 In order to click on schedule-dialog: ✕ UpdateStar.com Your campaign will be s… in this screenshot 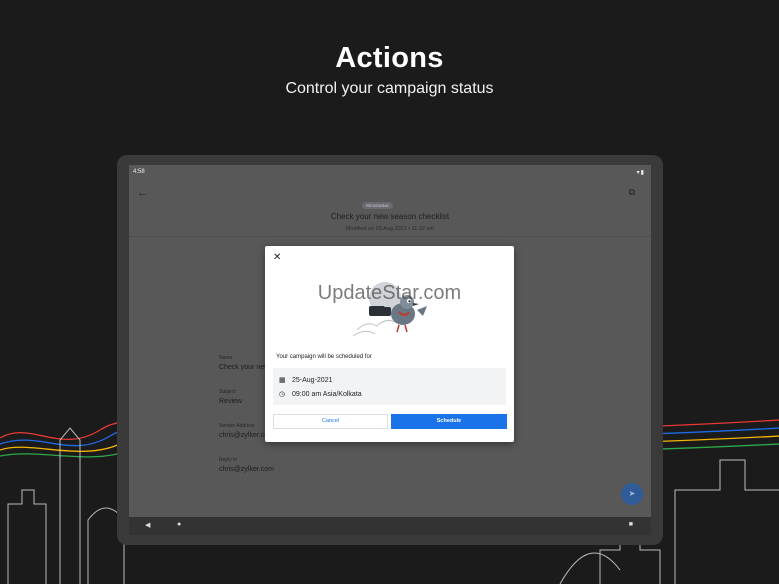, I will do `click(389, 344)`.